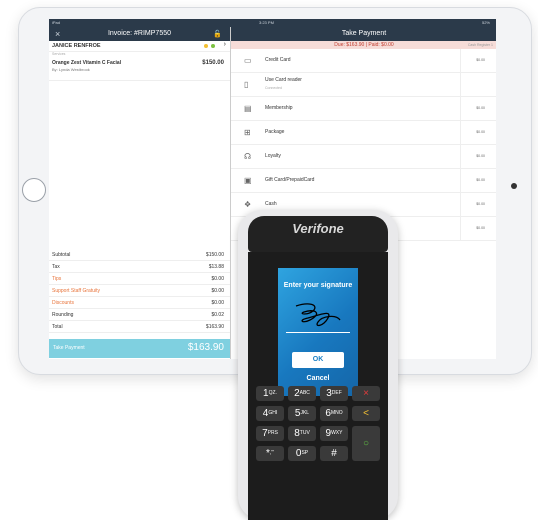  Describe the element at coordinates (246, 84) in the screenshot. I see `card-reader-icon: ▯` at that location.